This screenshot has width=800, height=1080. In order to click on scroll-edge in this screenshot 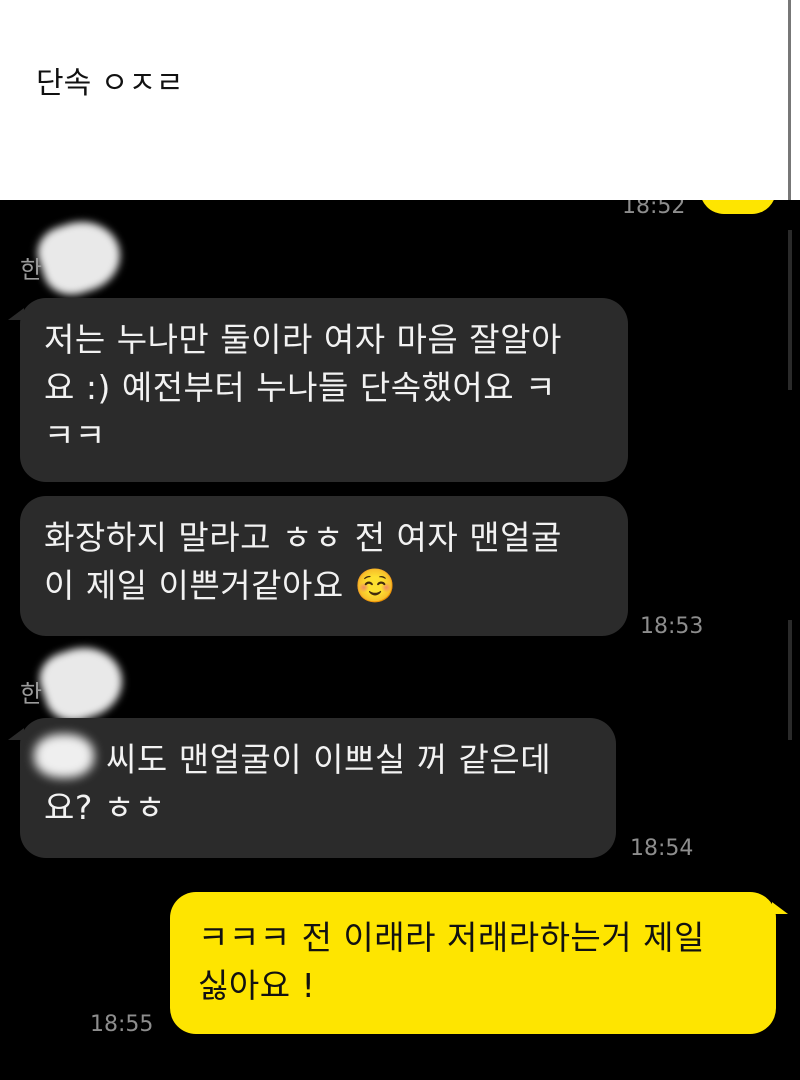, I will do `click(794, 100)`.